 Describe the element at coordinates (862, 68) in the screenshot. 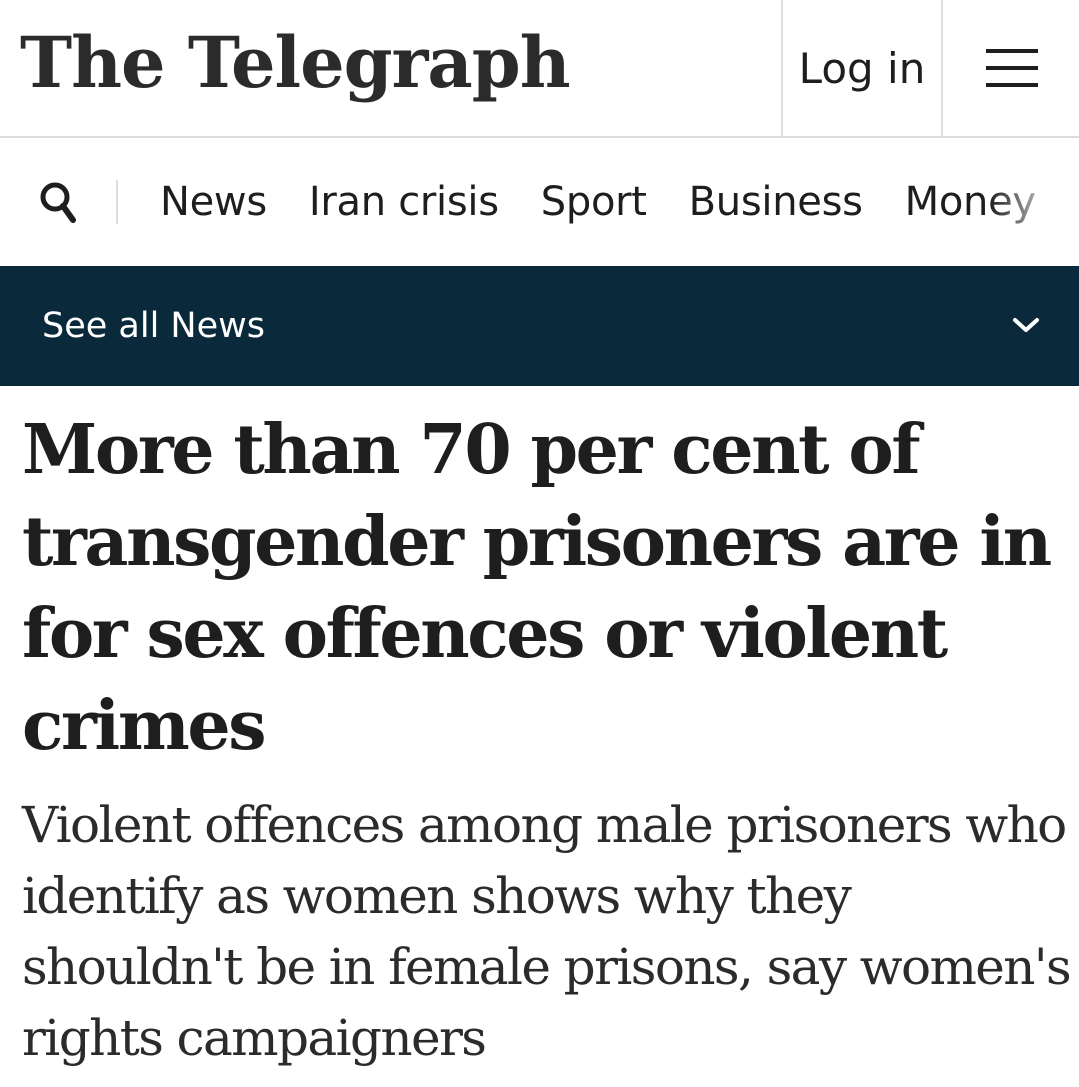

I see `login-button: Log in` at that location.